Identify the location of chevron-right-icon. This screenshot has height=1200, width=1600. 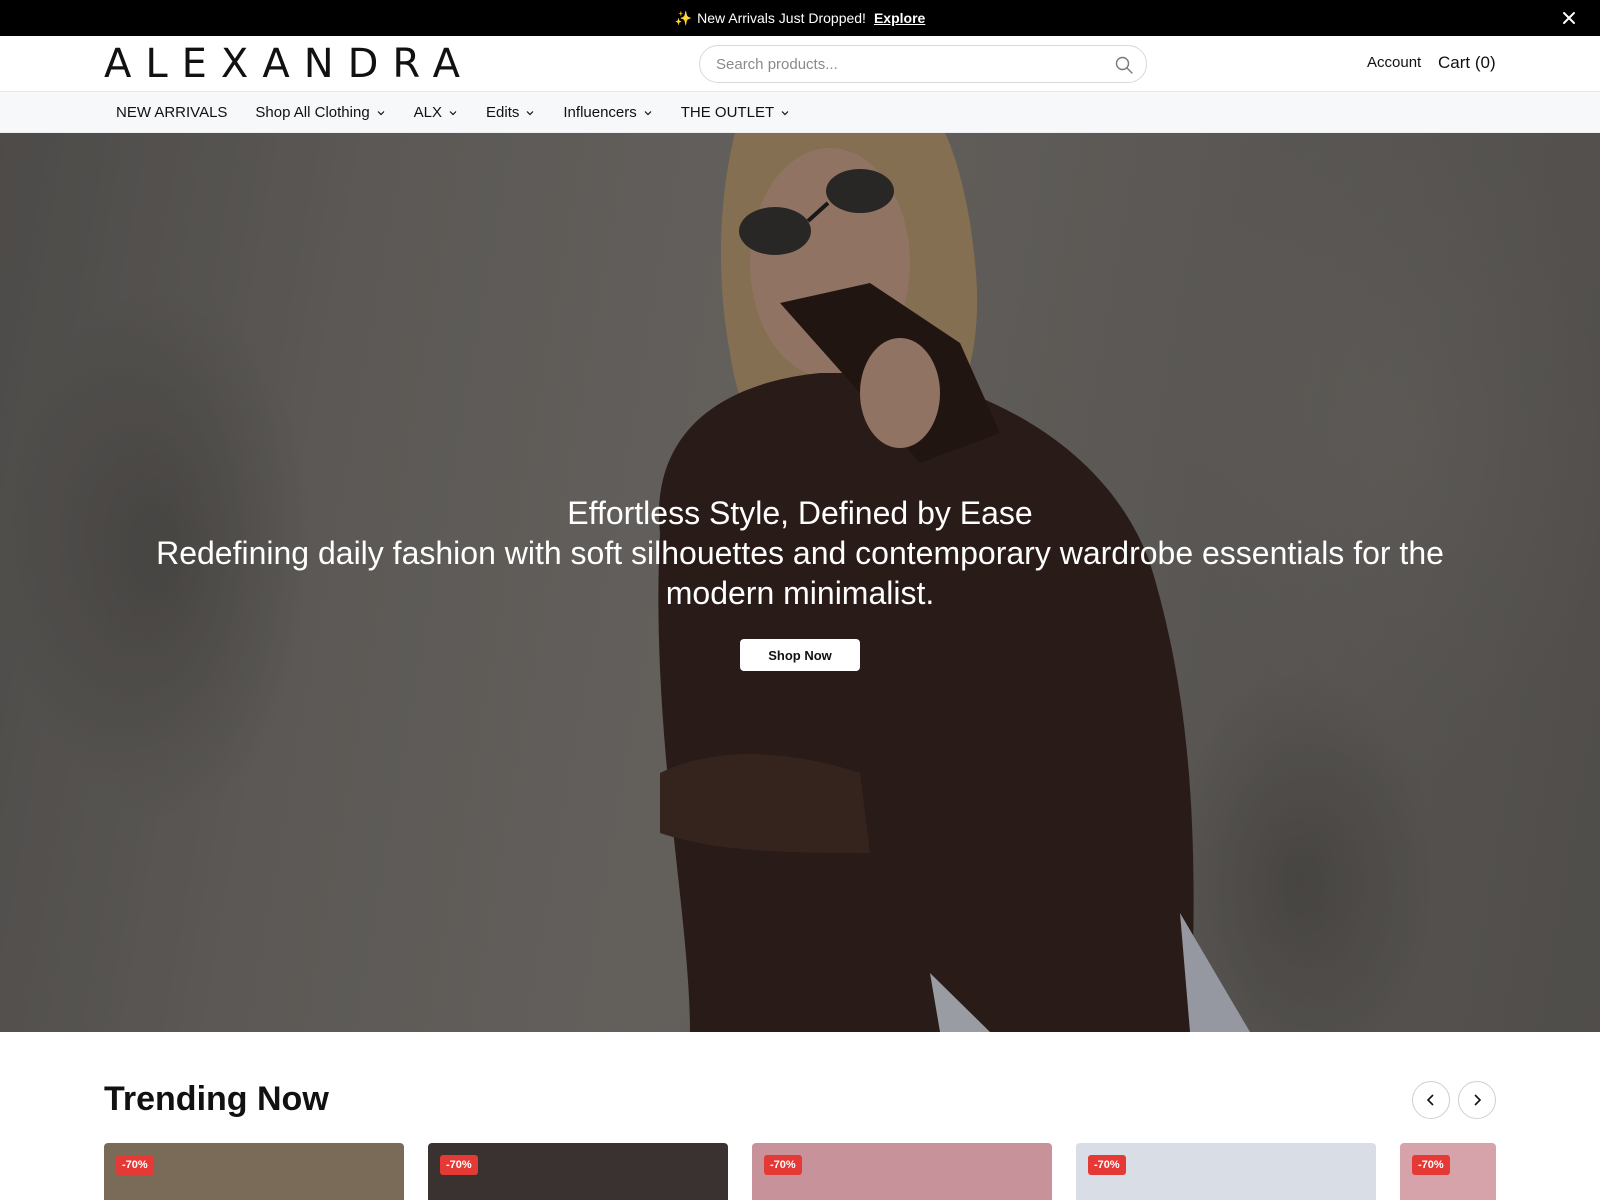
(1478, 1100).